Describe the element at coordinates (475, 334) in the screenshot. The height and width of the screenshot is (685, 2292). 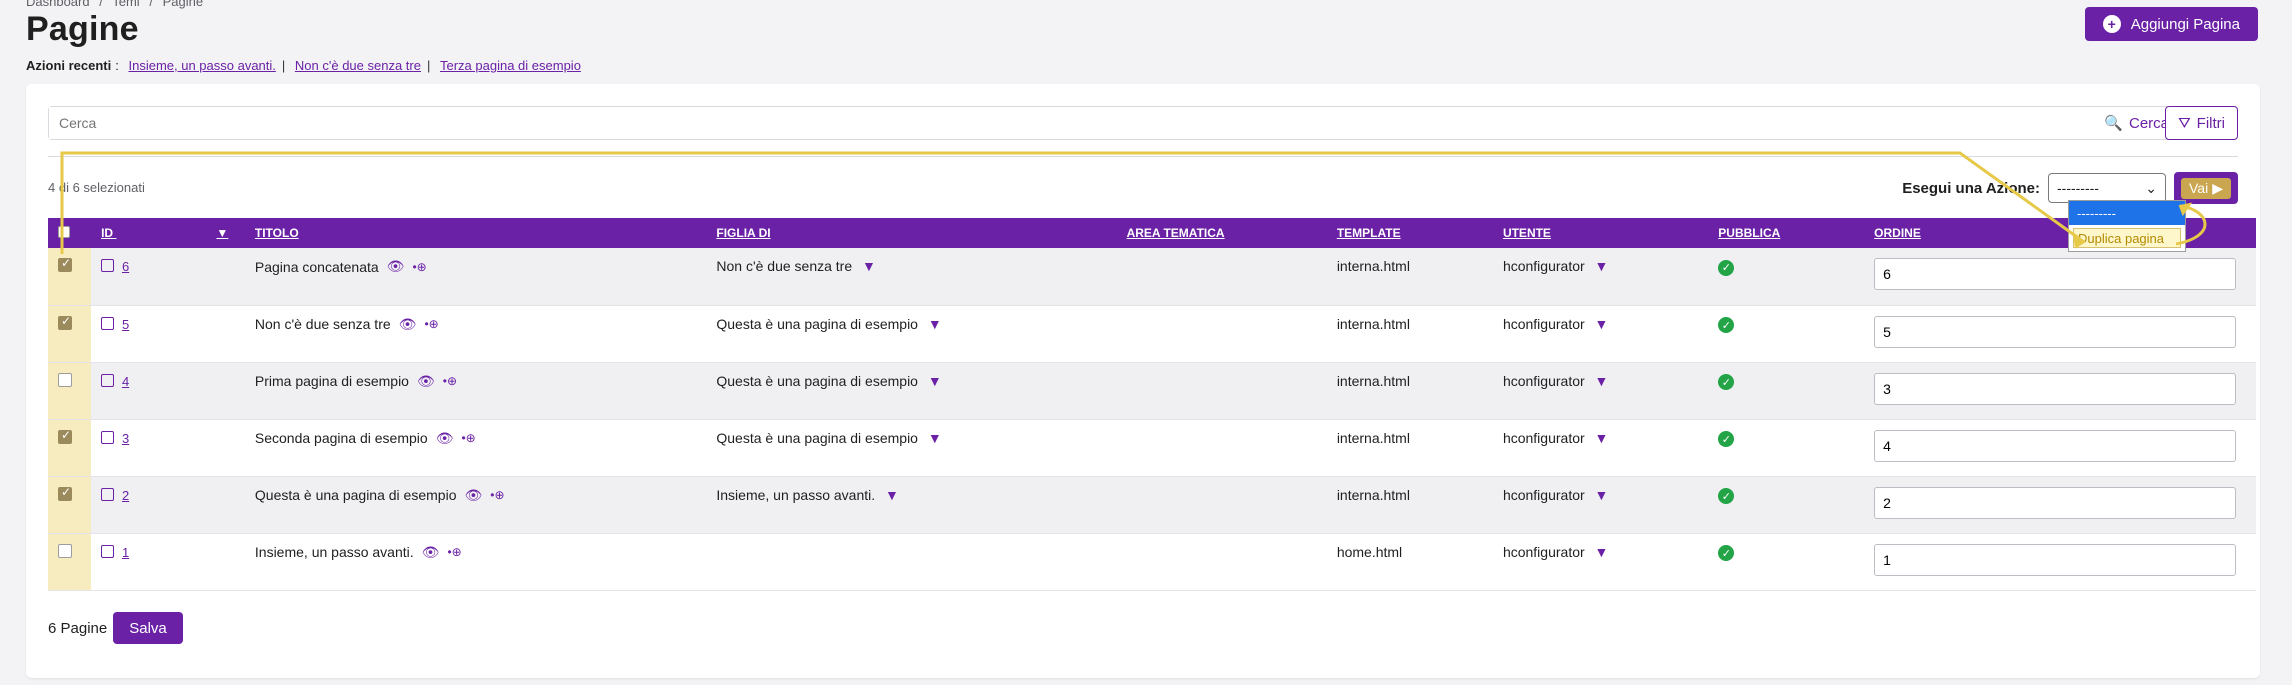
I see `title-cell: Non c'è due senza tre 👁 •⊕` at that location.